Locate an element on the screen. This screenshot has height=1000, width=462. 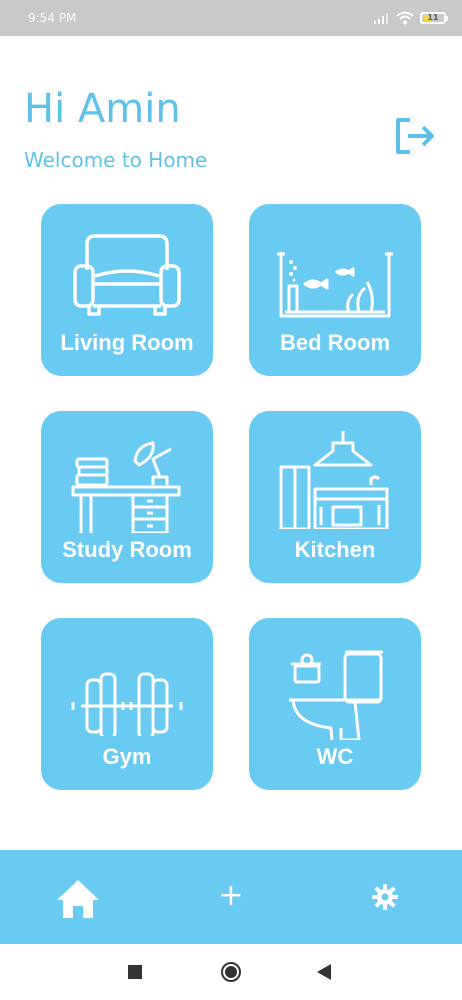
room-tile-wc: WC is located at coordinates (335, 704).